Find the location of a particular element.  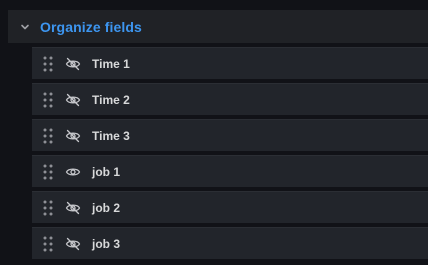

field-label: job 1 is located at coordinates (106, 171).